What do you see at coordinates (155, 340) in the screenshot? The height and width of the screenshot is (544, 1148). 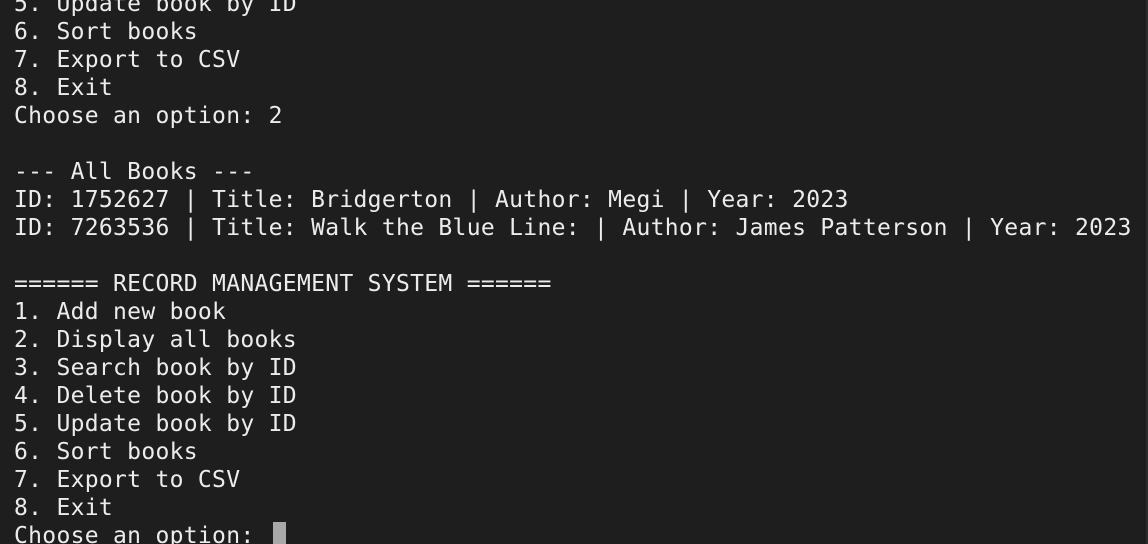 I see `menu-item-display: 2. Display all books` at bounding box center [155, 340].